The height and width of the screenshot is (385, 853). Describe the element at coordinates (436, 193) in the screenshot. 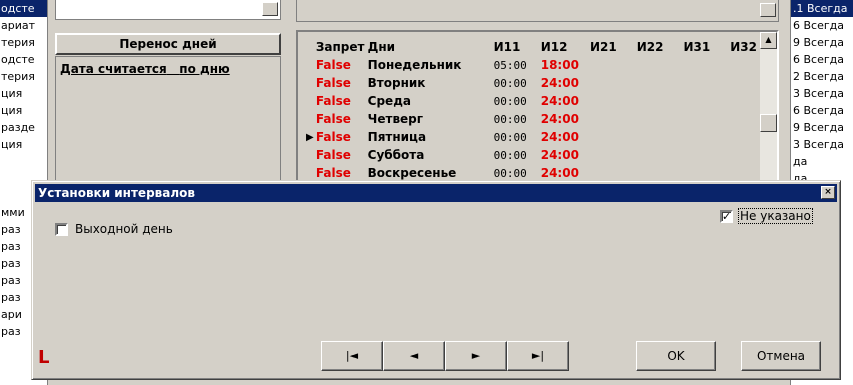

I see `dialog-titlebar: Установки интервалов ×` at that location.